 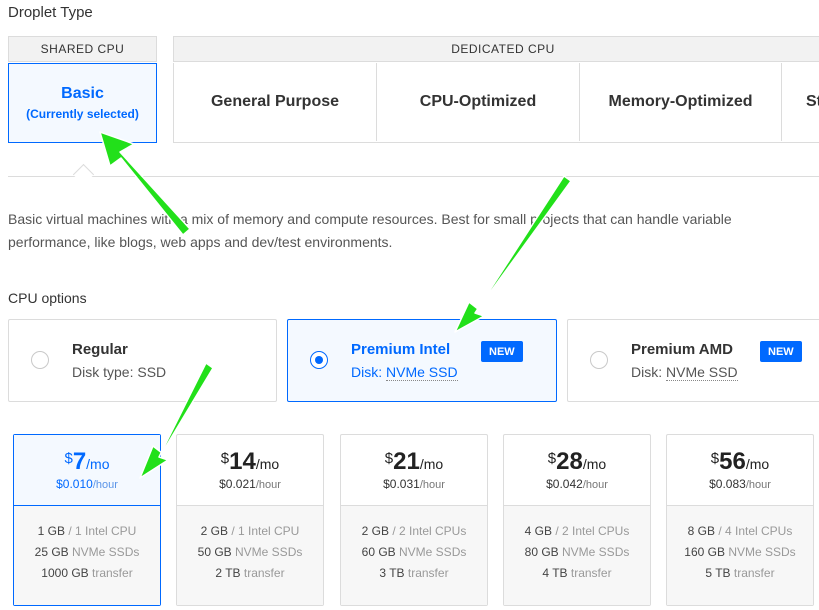 What do you see at coordinates (214, 552) in the screenshot?
I see `spec-disk: 50 GB` at bounding box center [214, 552].